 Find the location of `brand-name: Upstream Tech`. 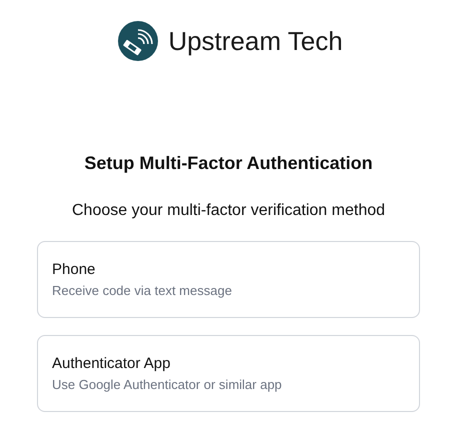

brand-name: Upstream Tech is located at coordinates (255, 41).